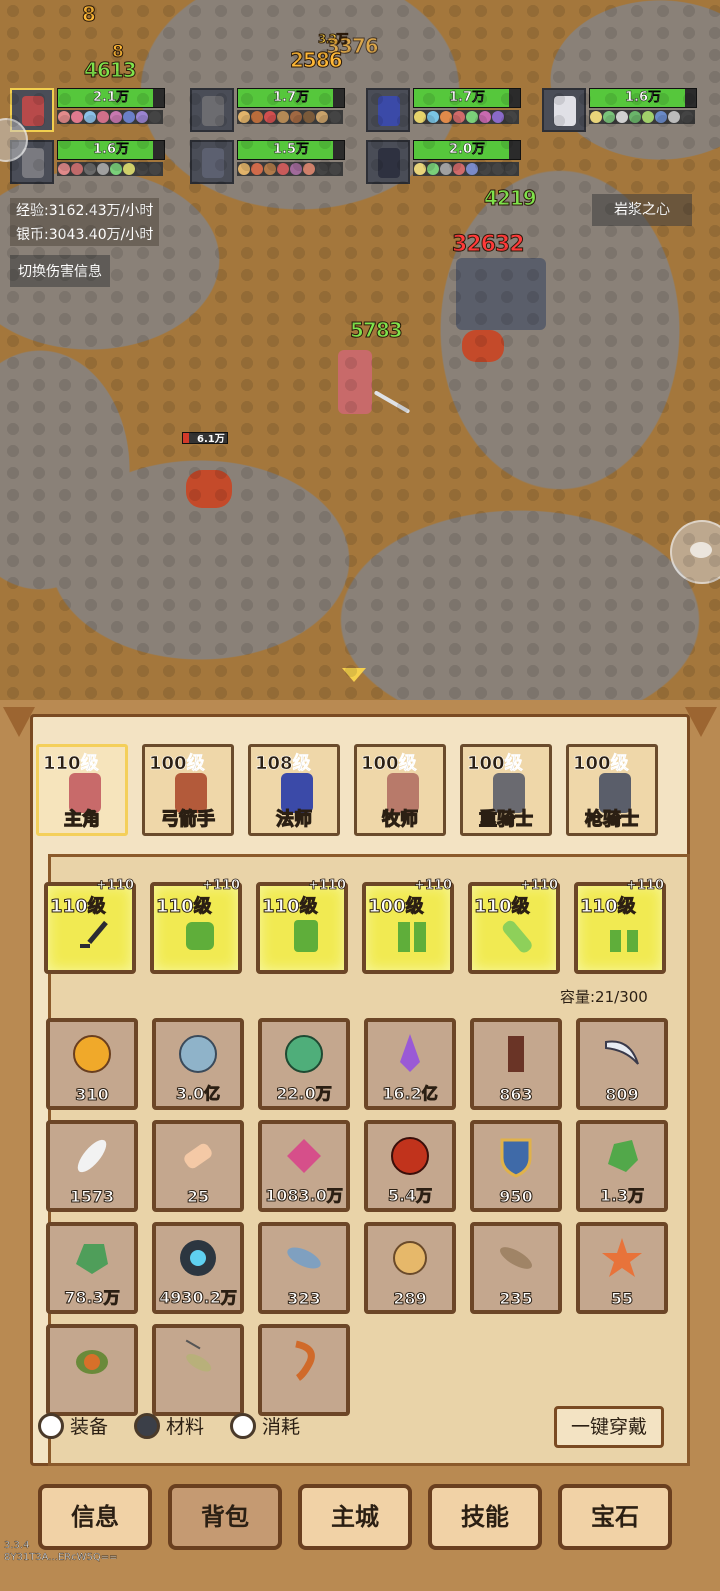 The image size is (720, 1591). I want to click on nav-gems: 宝石, so click(615, 1517).